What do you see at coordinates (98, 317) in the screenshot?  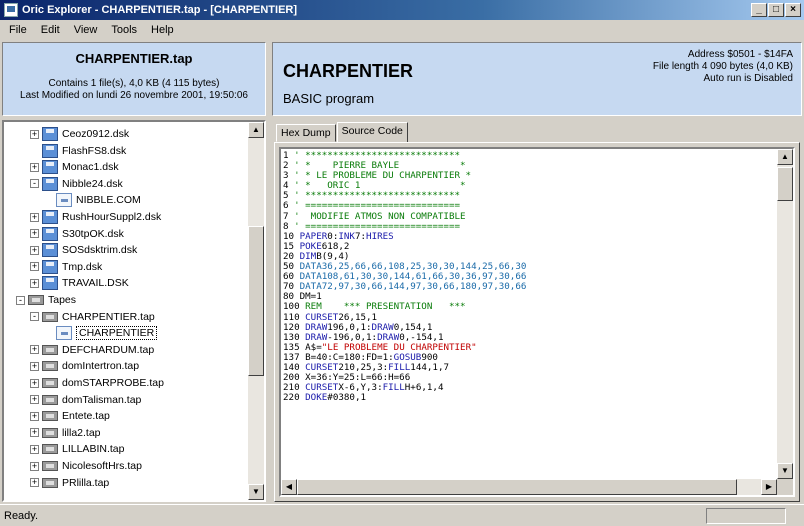 I see `tree-item: CHARPENTIER.tap` at bounding box center [98, 317].